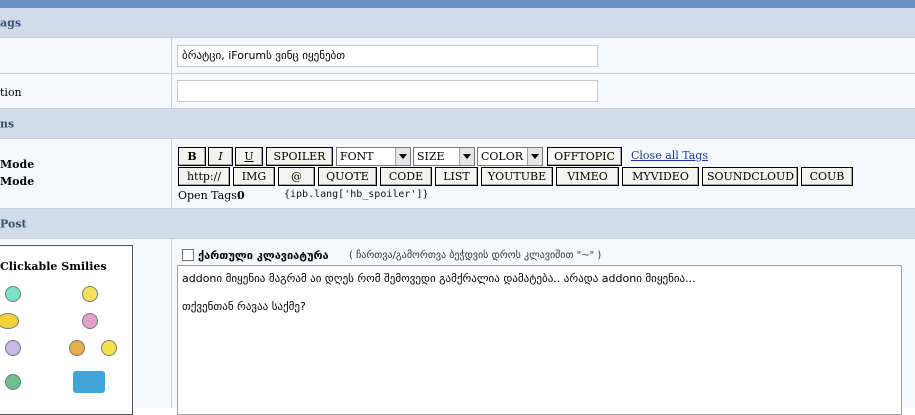 The image size is (915, 415). What do you see at coordinates (188, 255) in the screenshot?
I see `keyboard-checkbox` at bounding box center [188, 255].